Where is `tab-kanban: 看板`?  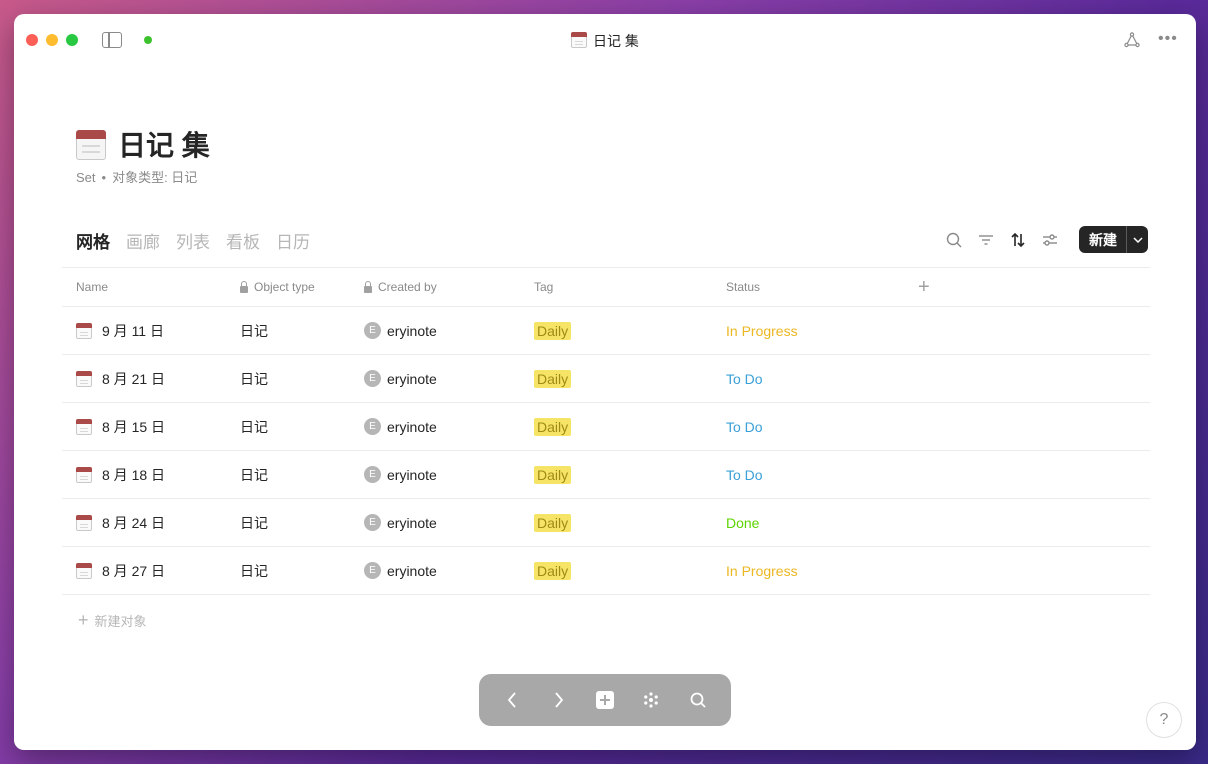 tab-kanban: 看板 is located at coordinates (243, 240).